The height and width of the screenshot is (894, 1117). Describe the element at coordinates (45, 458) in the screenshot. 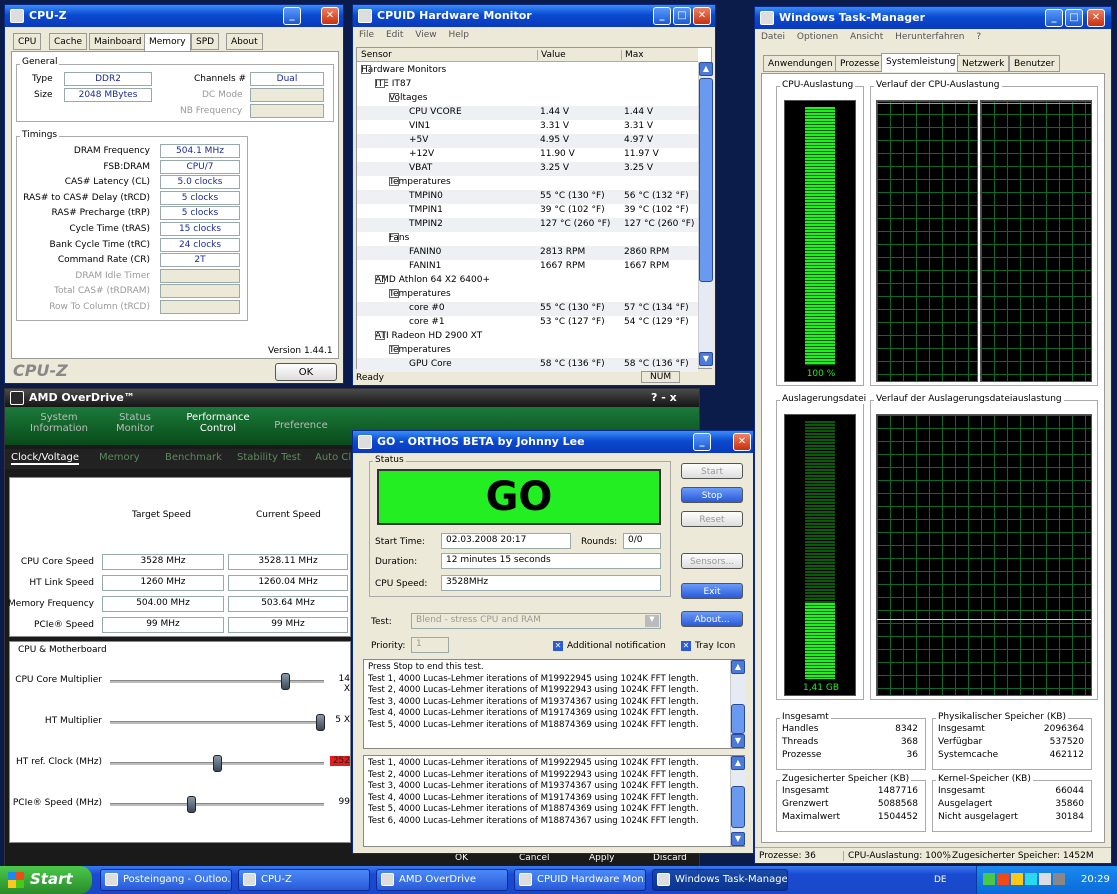

I see `subtab-clock-voltage: Clock/Voltage` at that location.